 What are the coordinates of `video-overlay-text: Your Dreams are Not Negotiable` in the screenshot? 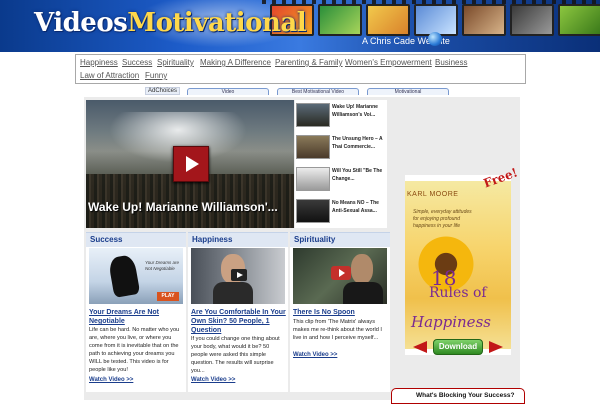 It's located at (162, 265).